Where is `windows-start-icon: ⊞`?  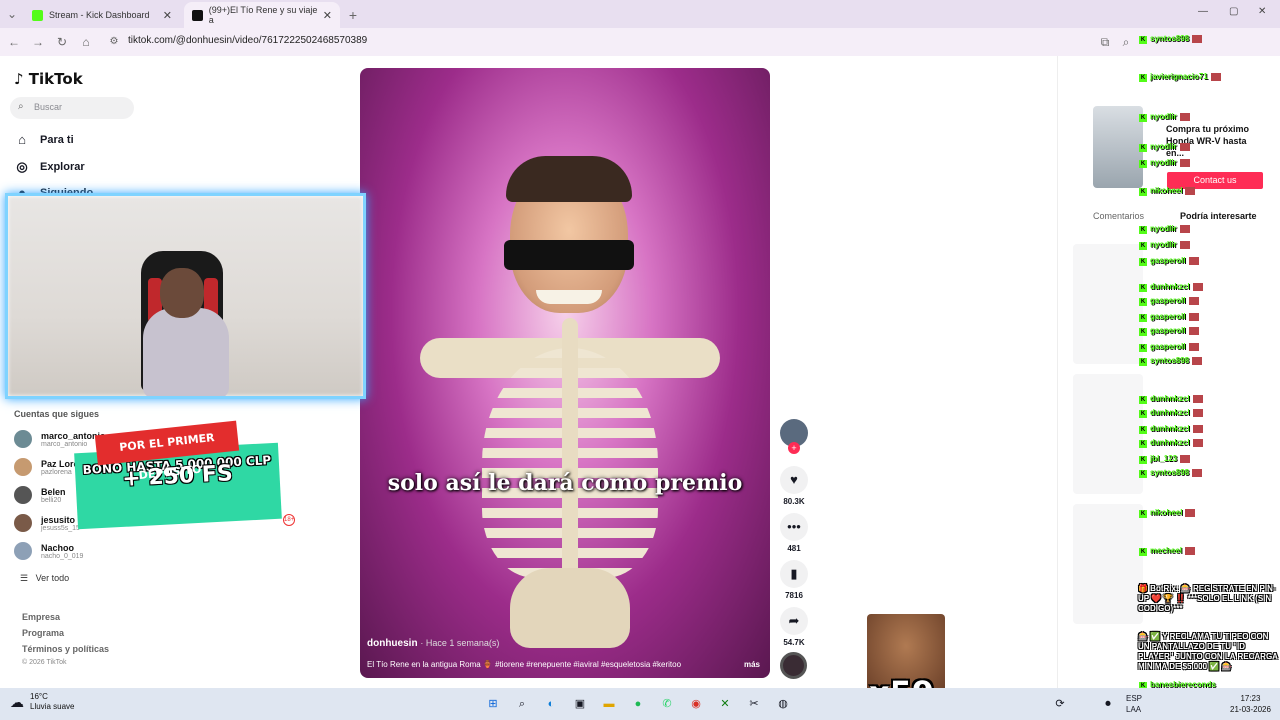 windows-start-icon: ⊞ is located at coordinates (493, 704).